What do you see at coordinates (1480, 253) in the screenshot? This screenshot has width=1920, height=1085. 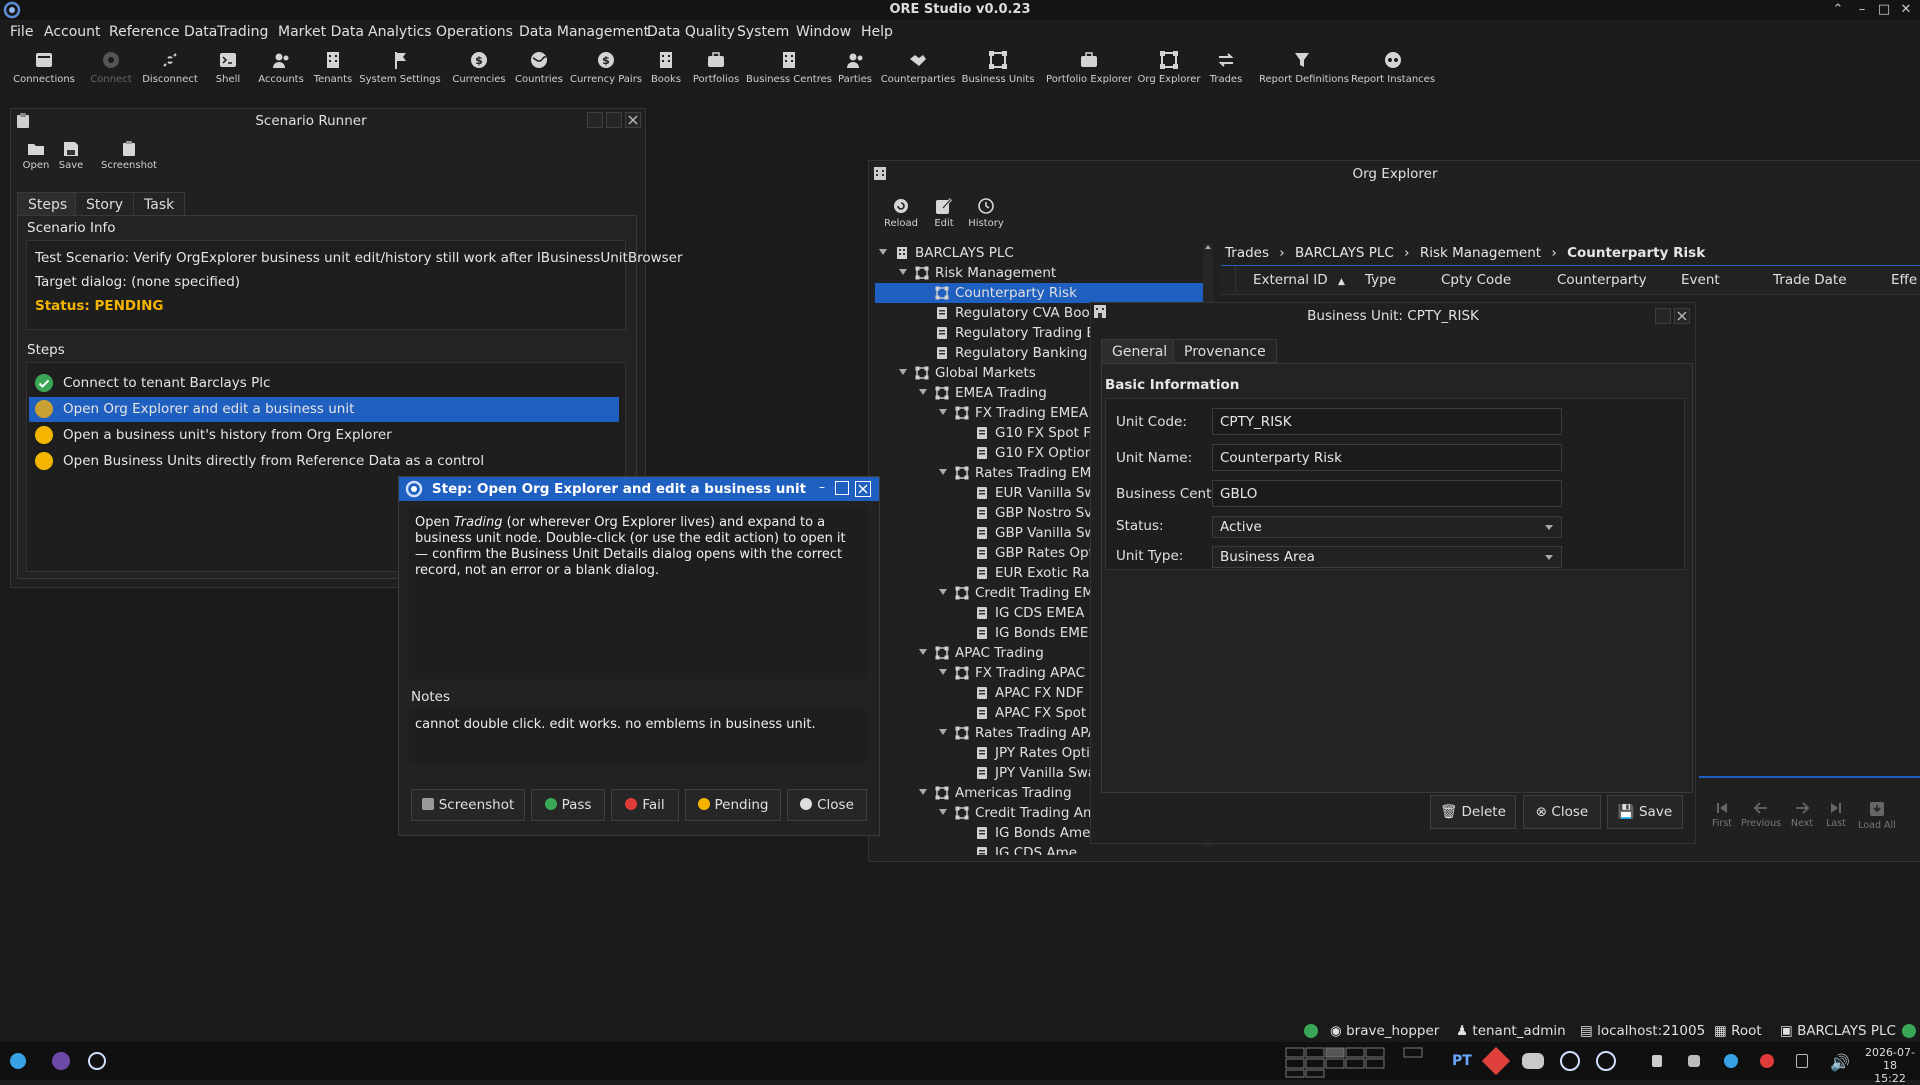 I see `breadcrumb-risk-management: Risk Management` at bounding box center [1480, 253].